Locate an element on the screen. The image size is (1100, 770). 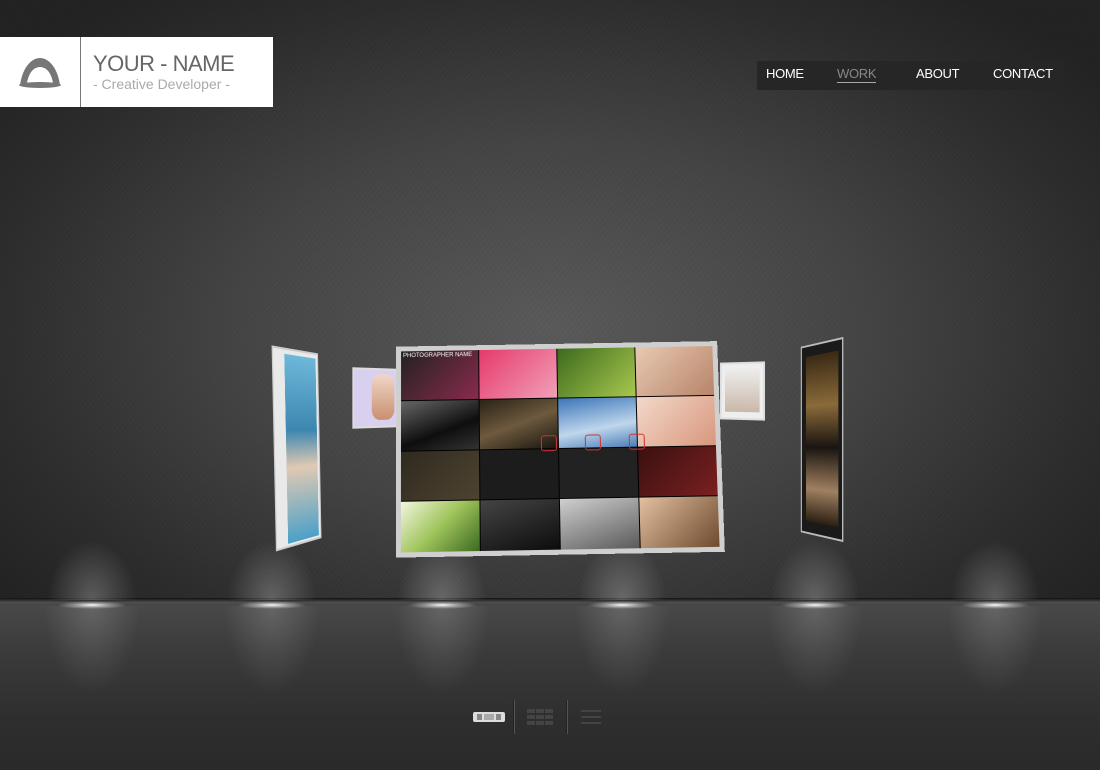
carousel-view-icon is located at coordinates (489, 717).